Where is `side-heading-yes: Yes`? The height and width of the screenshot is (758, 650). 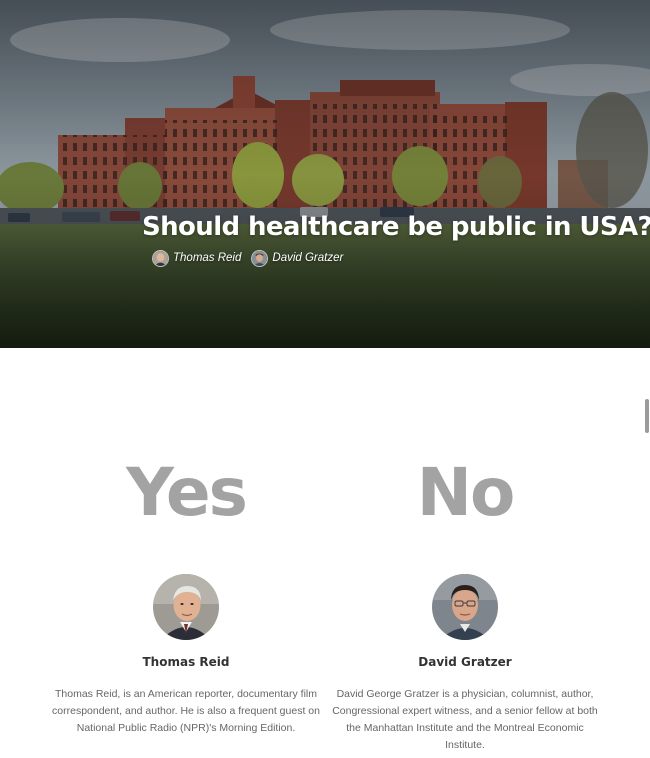
side-heading-yes: Yes is located at coordinates (187, 492).